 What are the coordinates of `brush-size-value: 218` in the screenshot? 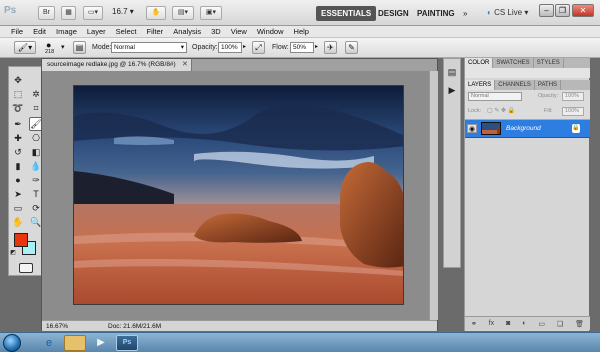 It's located at (50, 52).